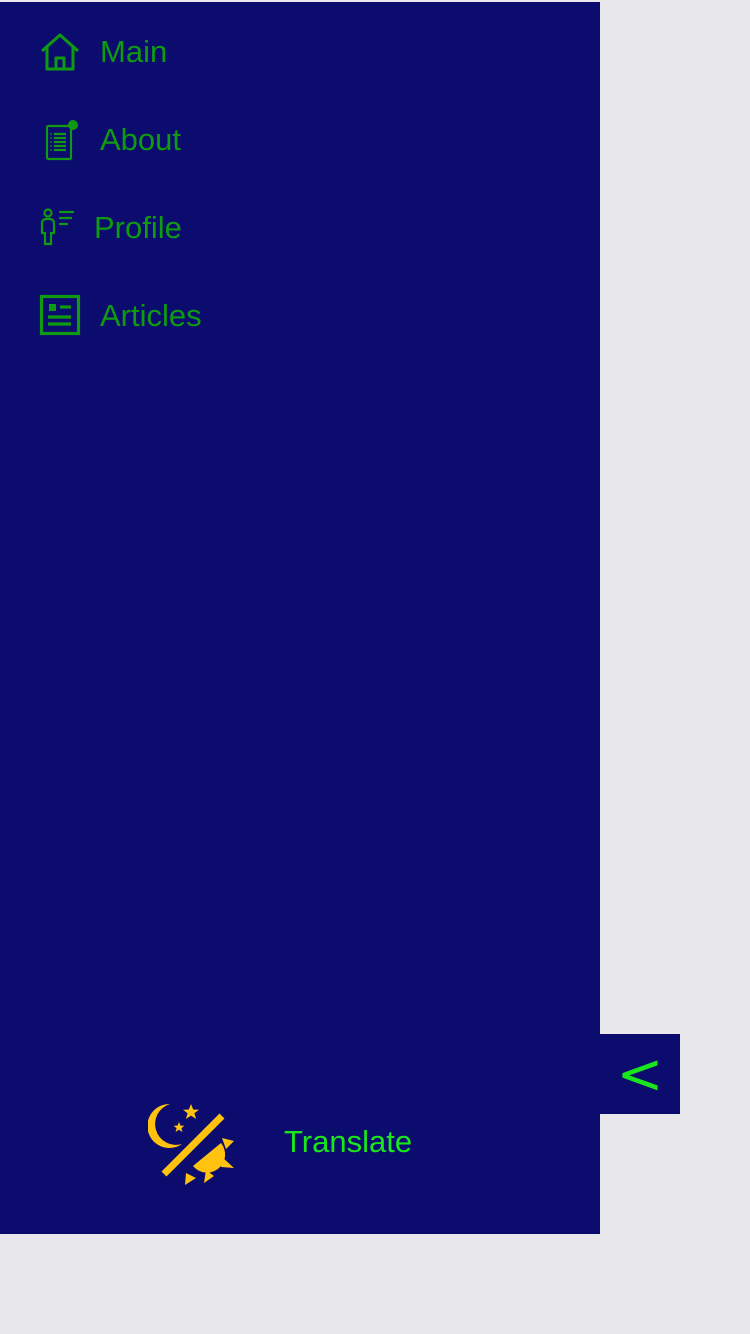 The image size is (750, 1334). Describe the element at coordinates (348, 1141) in the screenshot. I see `translate-button: Translate` at that location.